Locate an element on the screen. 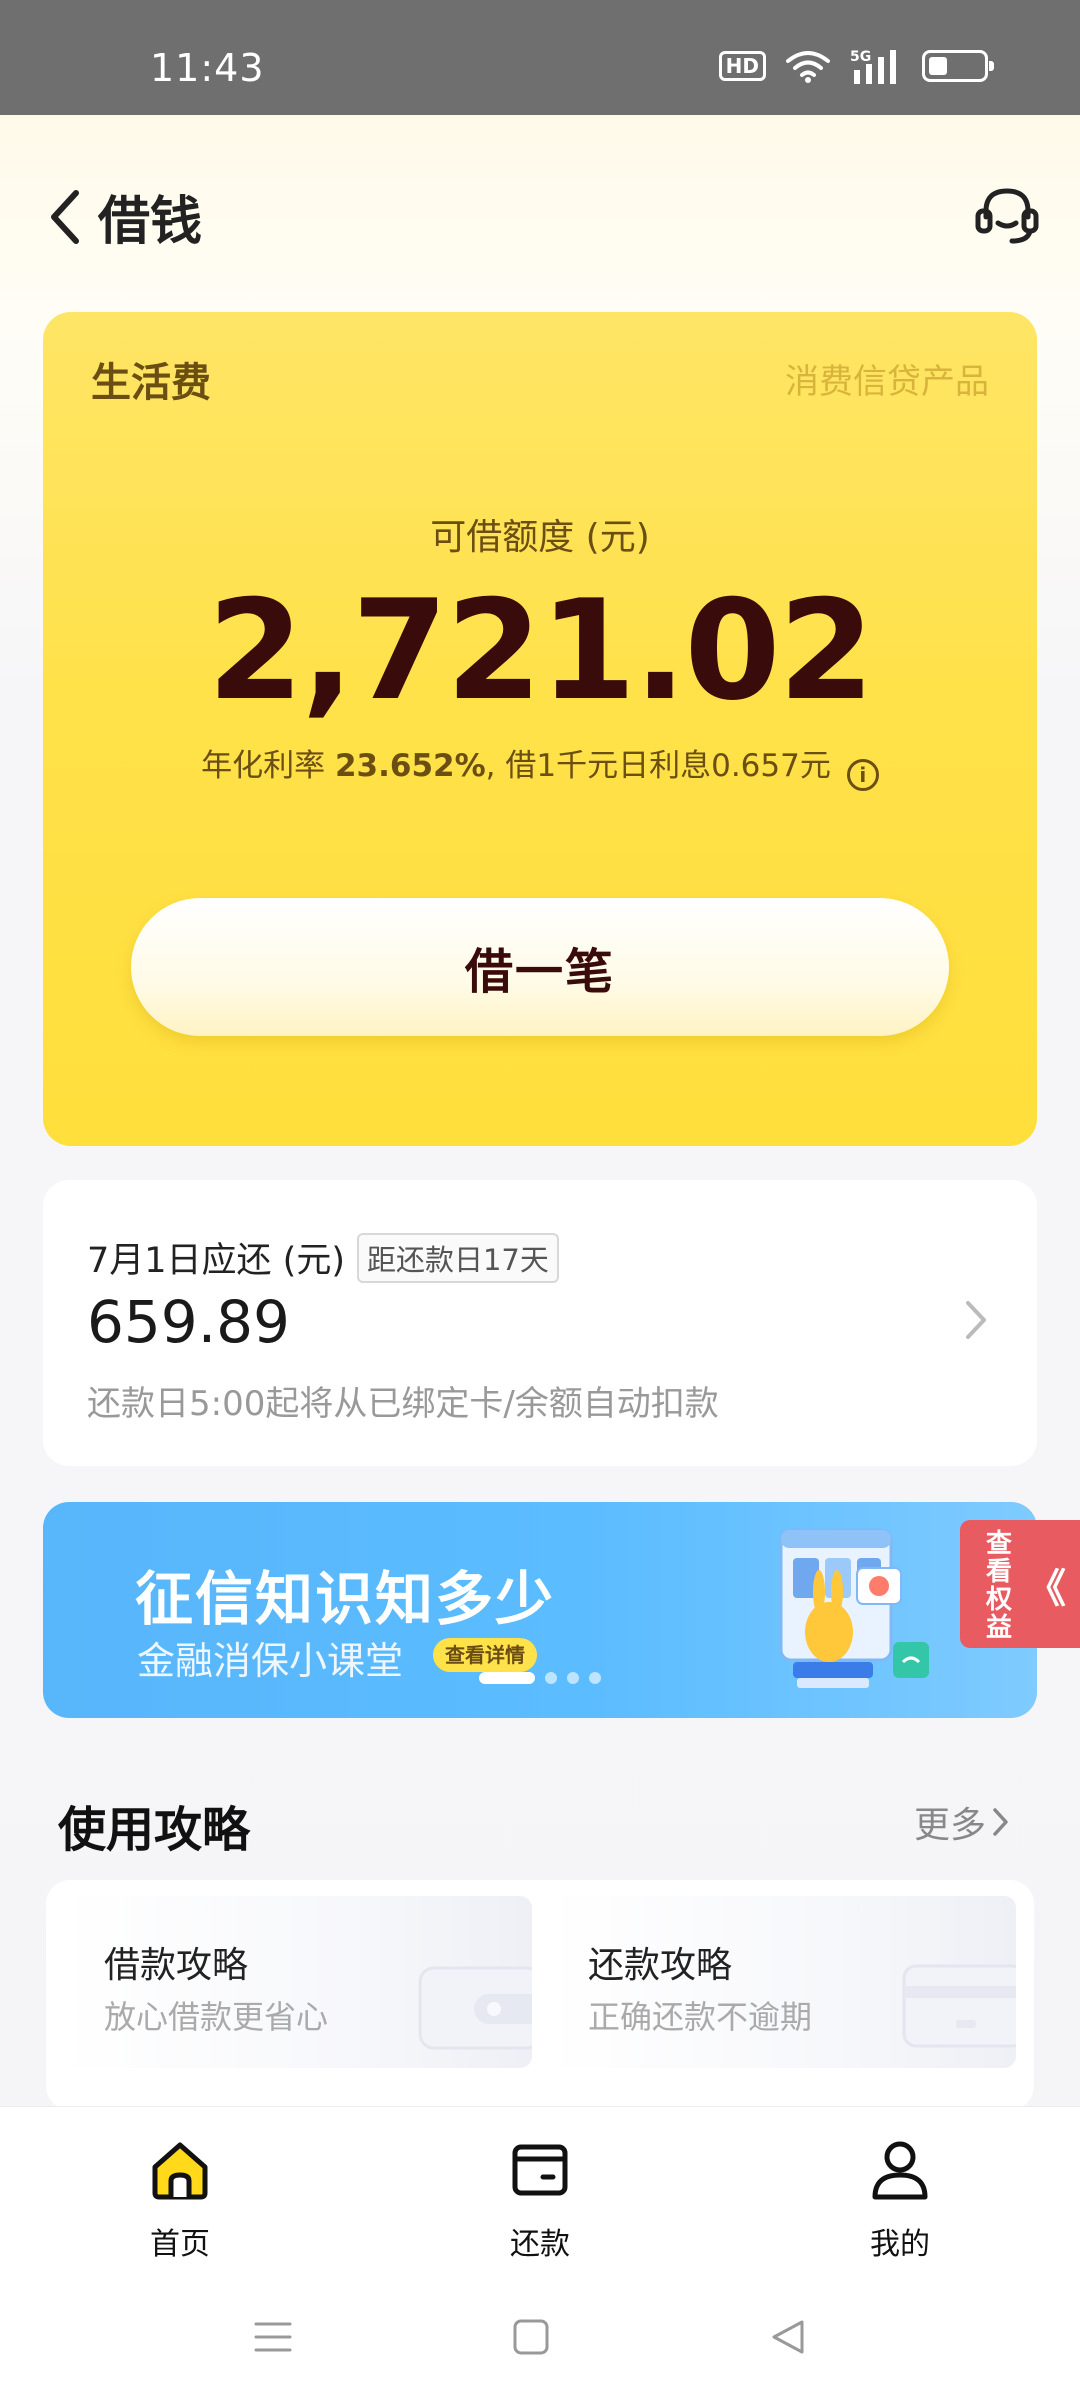 This screenshot has width=1080, height=2400. info-icon: i is located at coordinates (862, 775).